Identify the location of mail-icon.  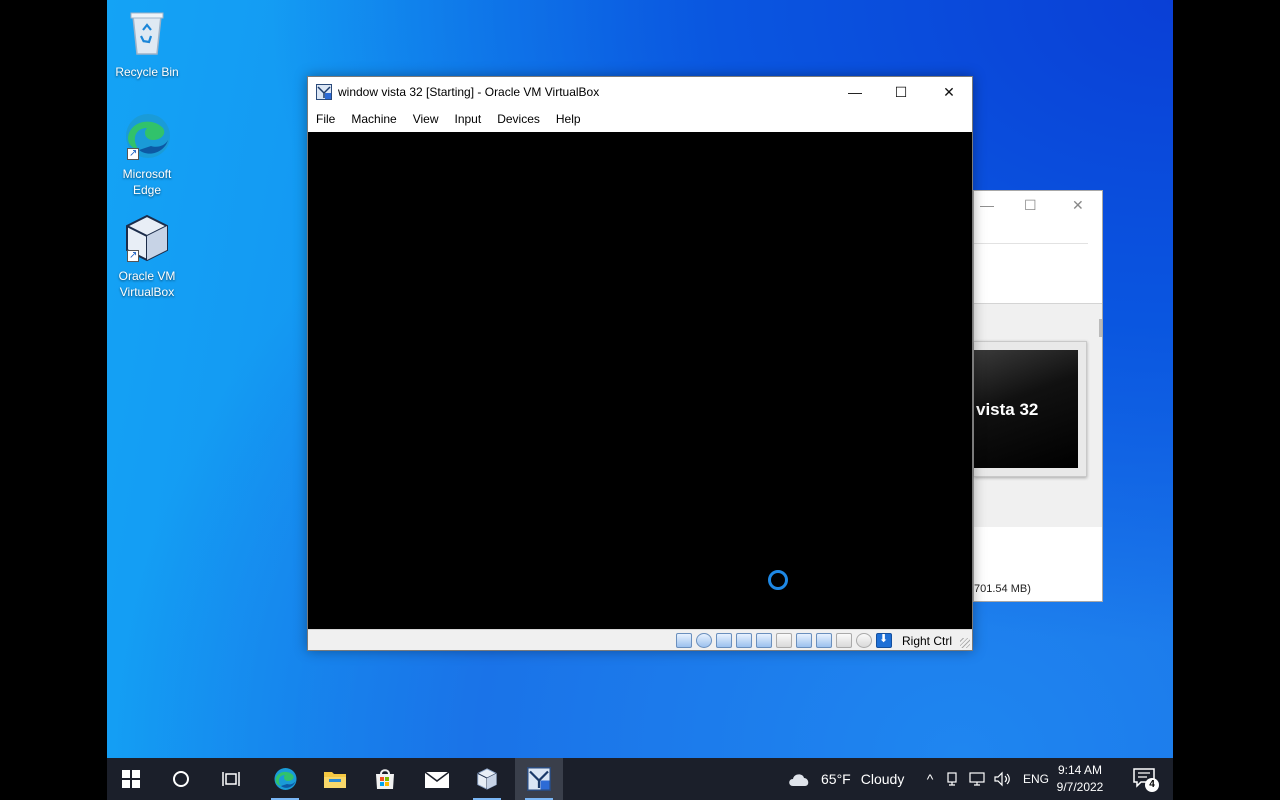
(437, 779).